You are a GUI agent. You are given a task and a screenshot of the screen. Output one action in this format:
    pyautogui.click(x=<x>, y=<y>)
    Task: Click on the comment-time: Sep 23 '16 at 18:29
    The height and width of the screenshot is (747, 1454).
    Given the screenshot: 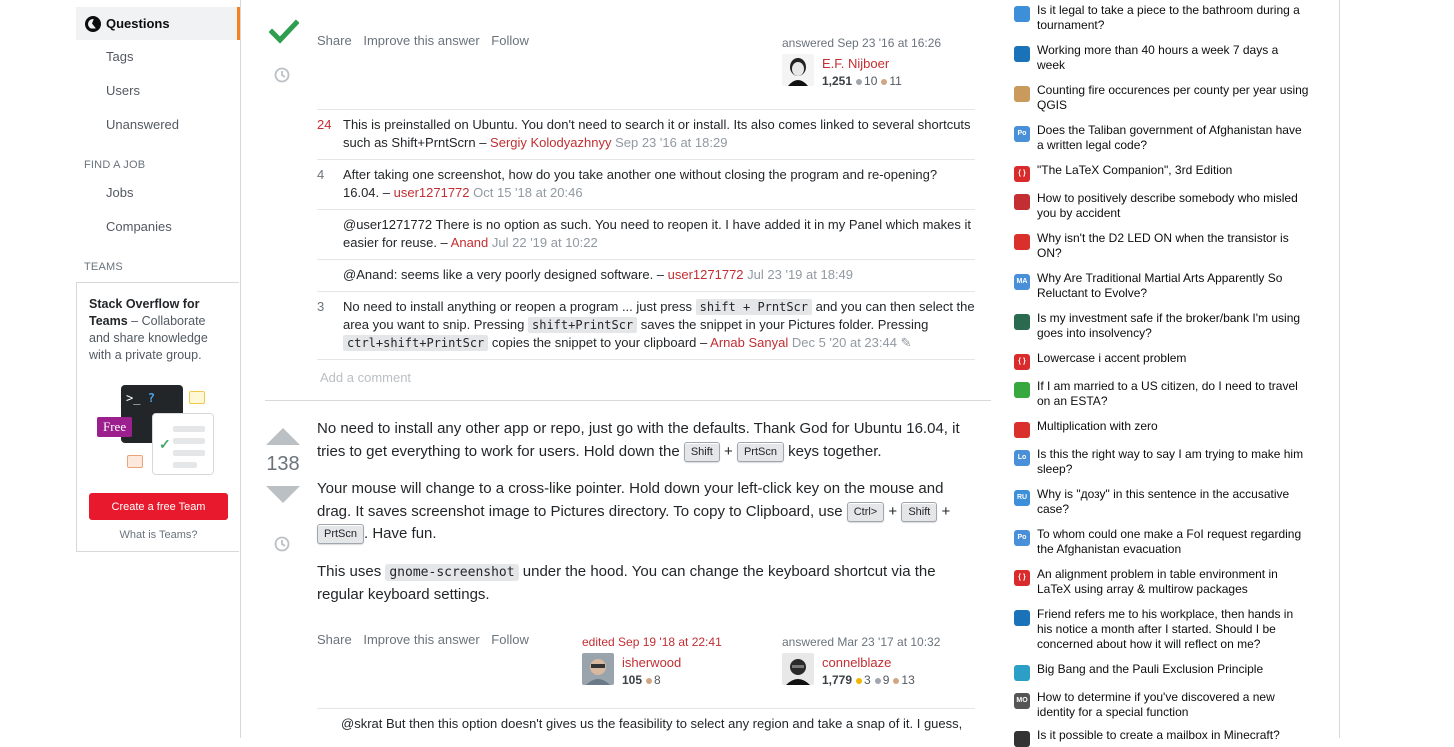 What is the action you would take?
    pyautogui.click(x=671, y=142)
    